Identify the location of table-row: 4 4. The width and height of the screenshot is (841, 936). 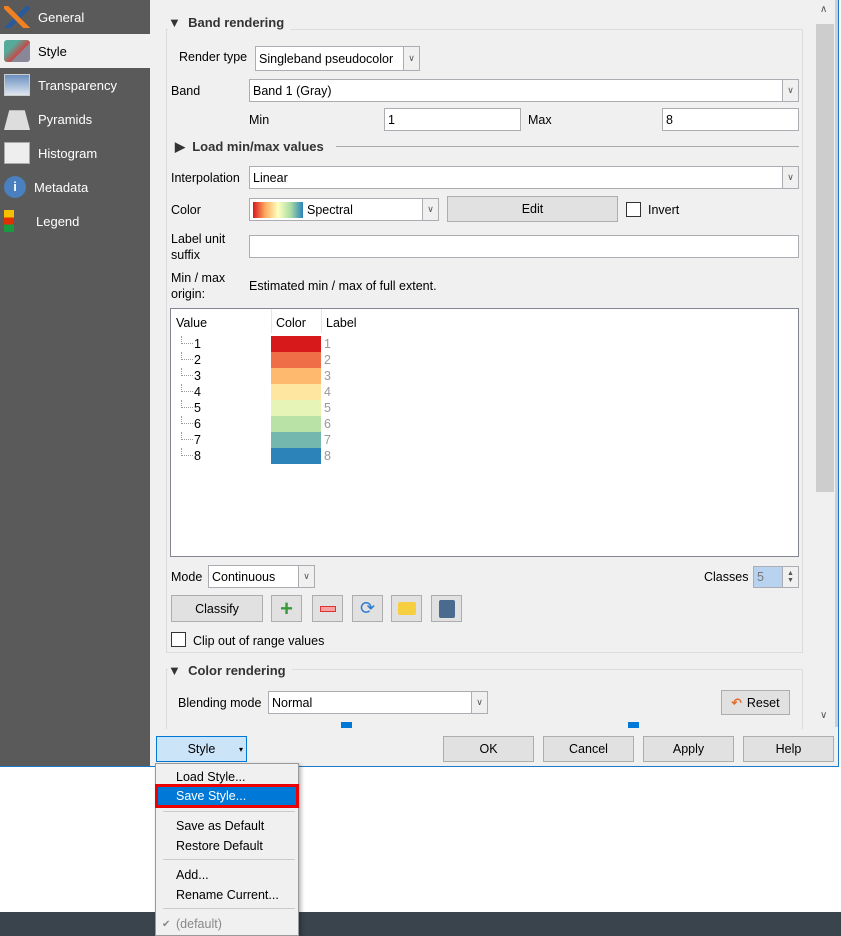
(271, 392).